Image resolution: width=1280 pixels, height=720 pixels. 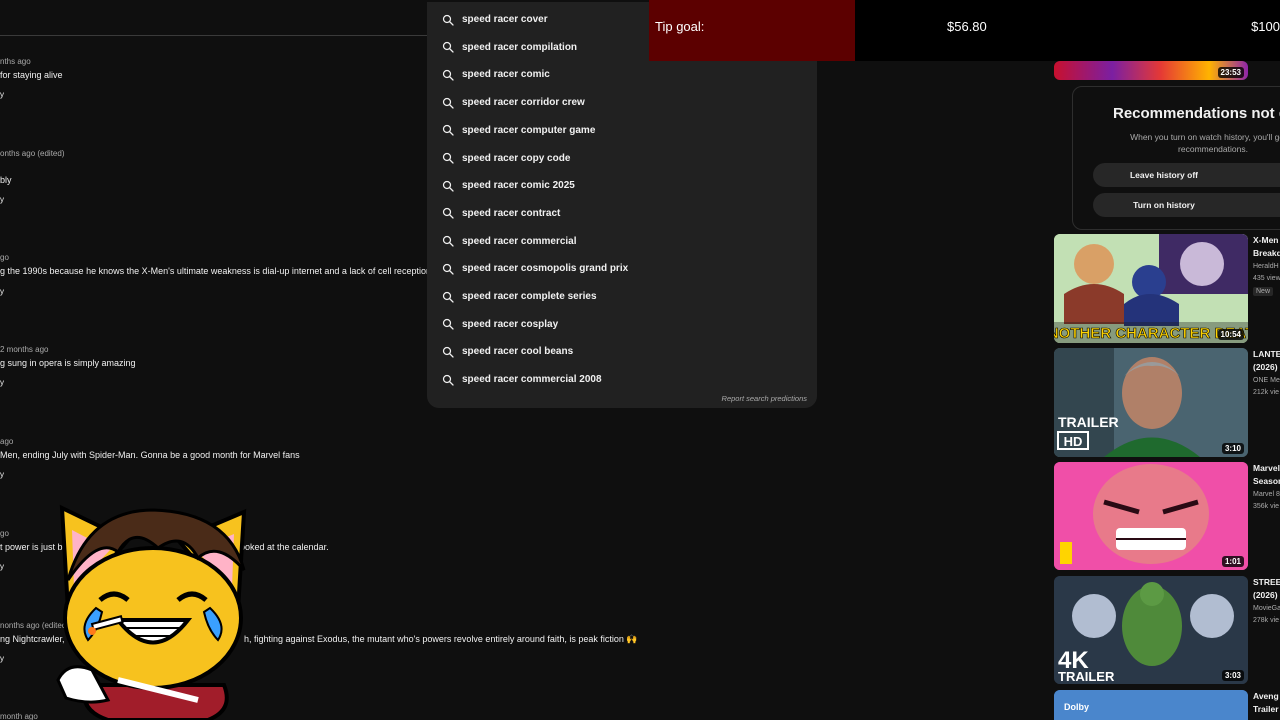 What do you see at coordinates (622, 102) in the screenshot?
I see `search-suggestion-item: speed racer corridor crew` at bounding box center [622, 102].